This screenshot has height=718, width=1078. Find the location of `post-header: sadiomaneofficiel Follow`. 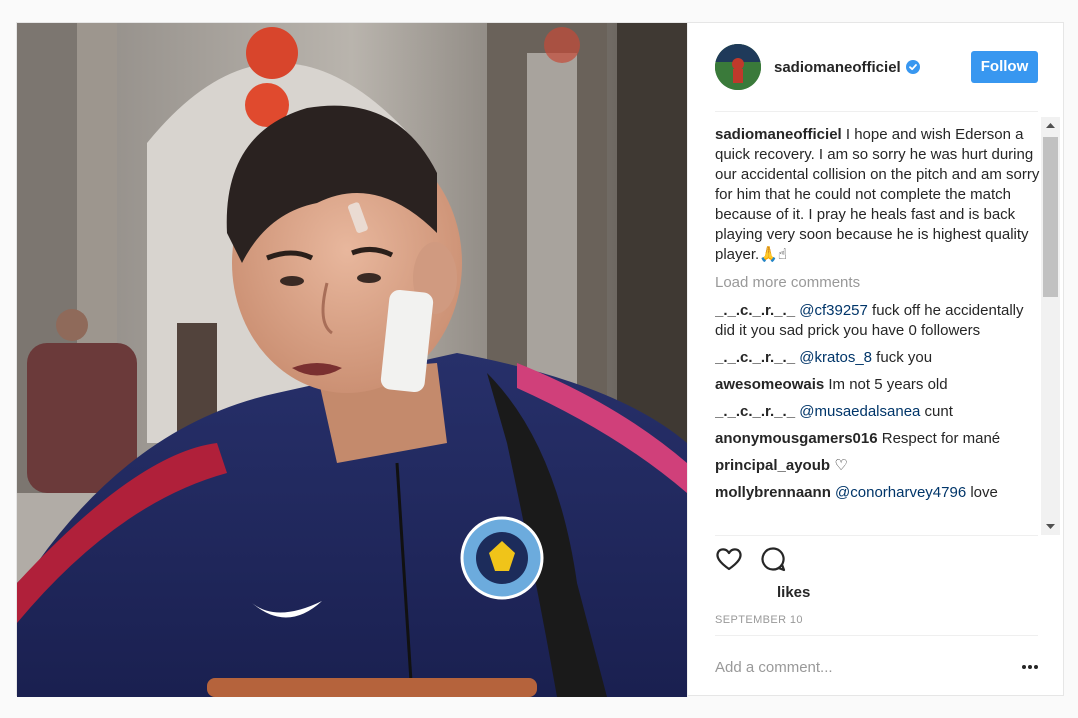

post-header: sadiomaneofficiel Follow is located at coordinates (877, 67).